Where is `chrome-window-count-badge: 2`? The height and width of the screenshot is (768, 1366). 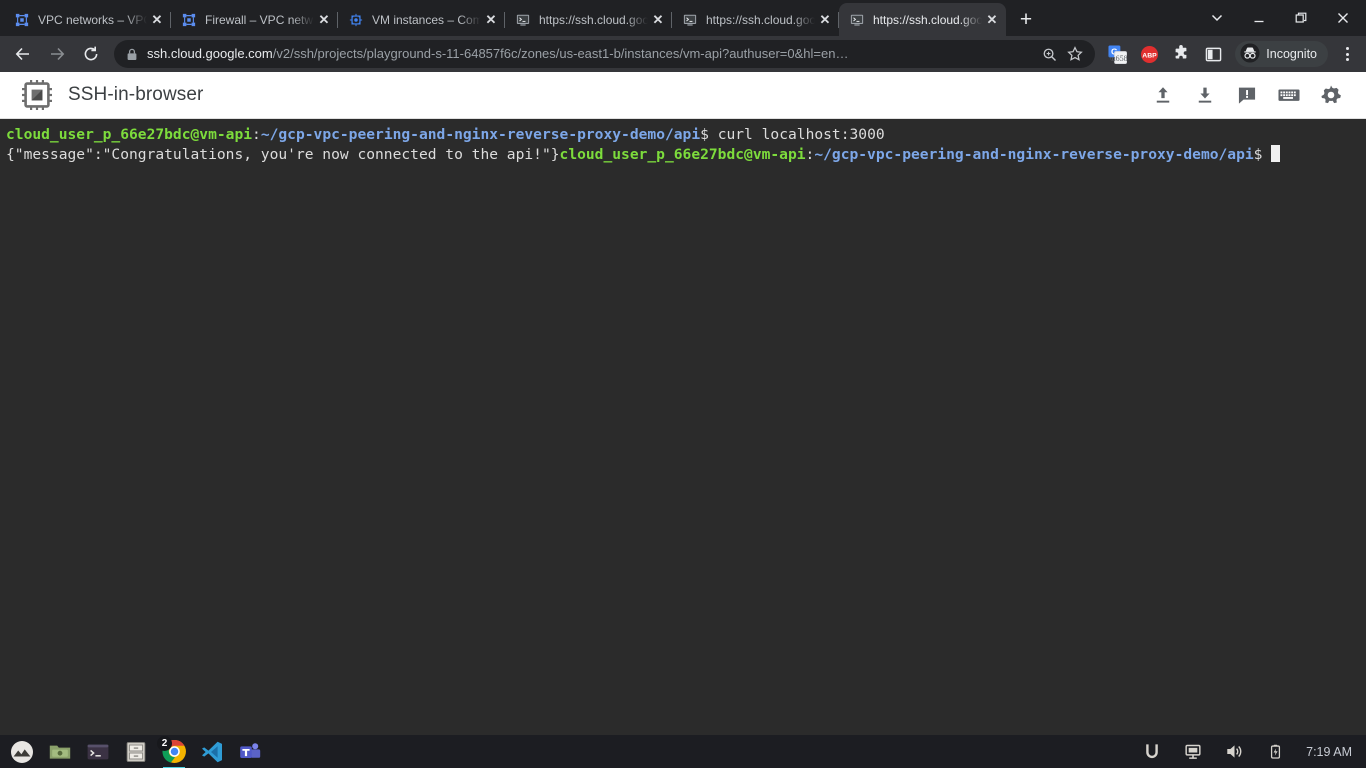
chrome-window-count-badge: 2 is located at coordinates (164, 743).